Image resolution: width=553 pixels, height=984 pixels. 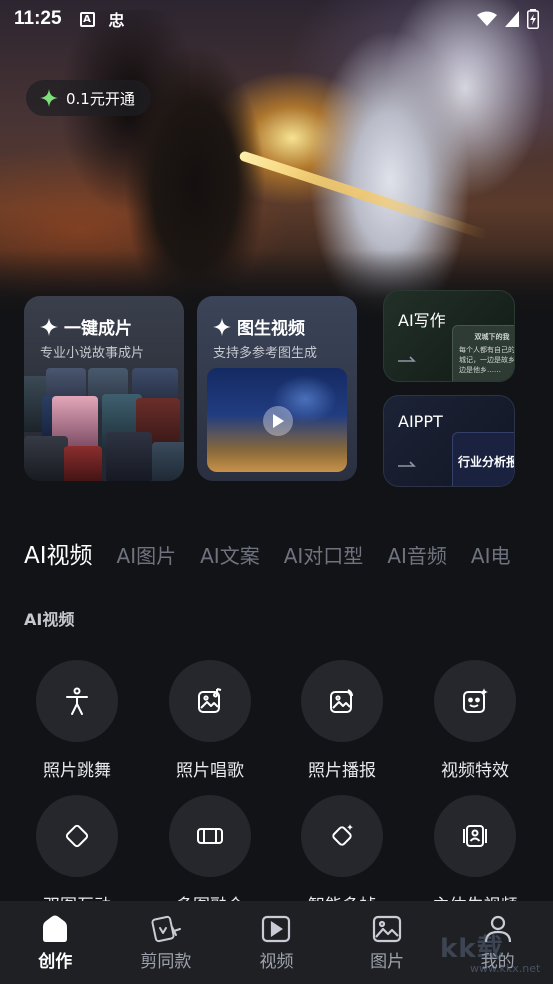 I want to click on tool-smart-frames: 智能多帧, so click(x=342, y=855).